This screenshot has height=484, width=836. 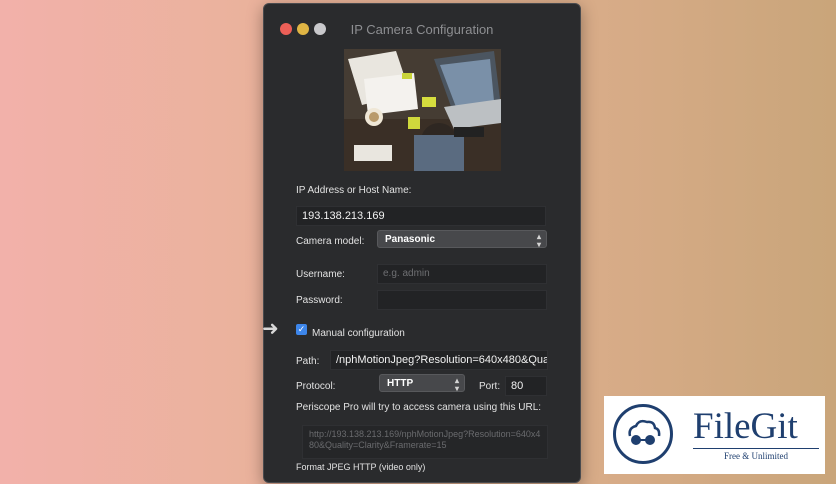 I want to click on camera-preview-image, so click(x=422, y=110).